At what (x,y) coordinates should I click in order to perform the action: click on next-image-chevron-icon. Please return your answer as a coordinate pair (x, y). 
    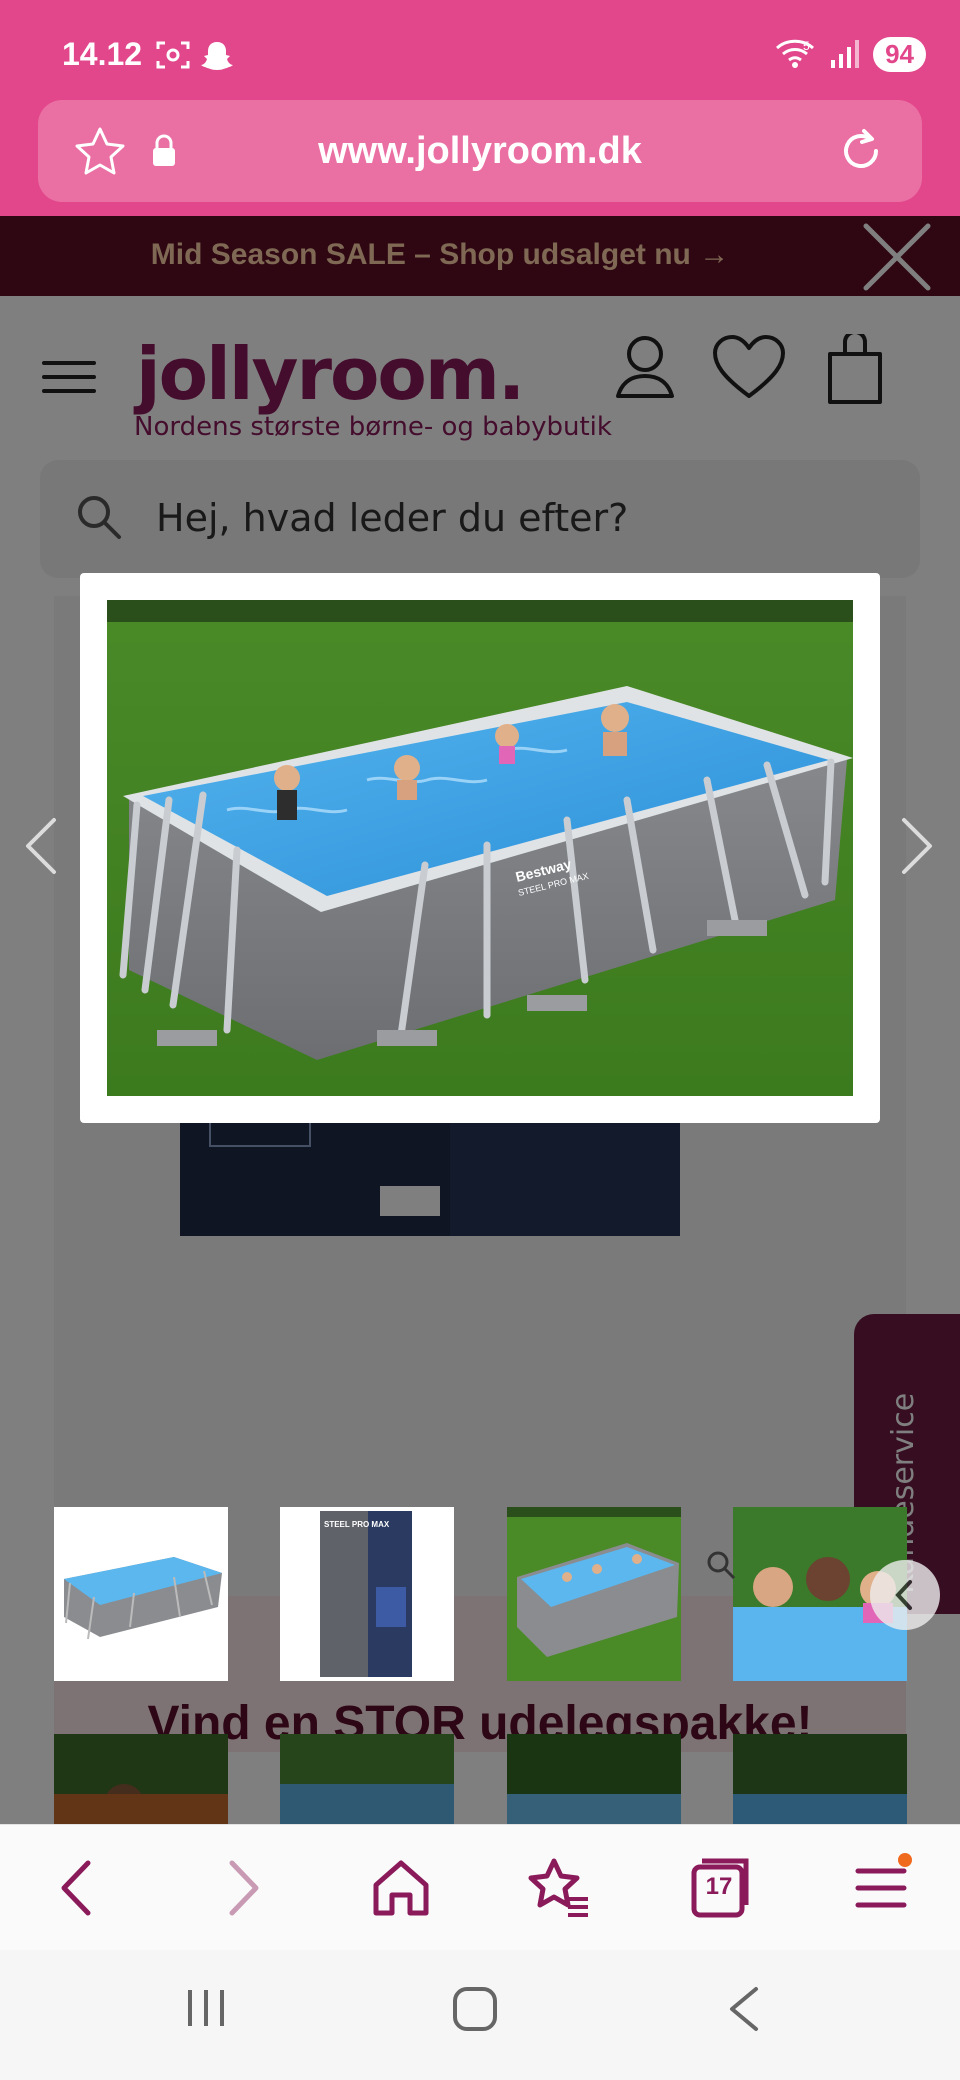
    Looking at the image, I should click on (918, 846).